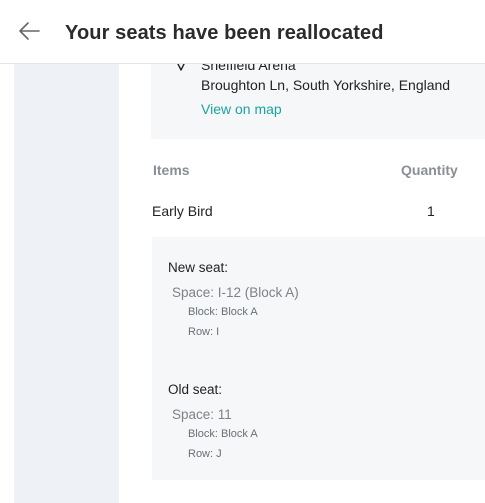  I want to click on new-seat-space: Space: I-12 (Block A), so click(235, 292).